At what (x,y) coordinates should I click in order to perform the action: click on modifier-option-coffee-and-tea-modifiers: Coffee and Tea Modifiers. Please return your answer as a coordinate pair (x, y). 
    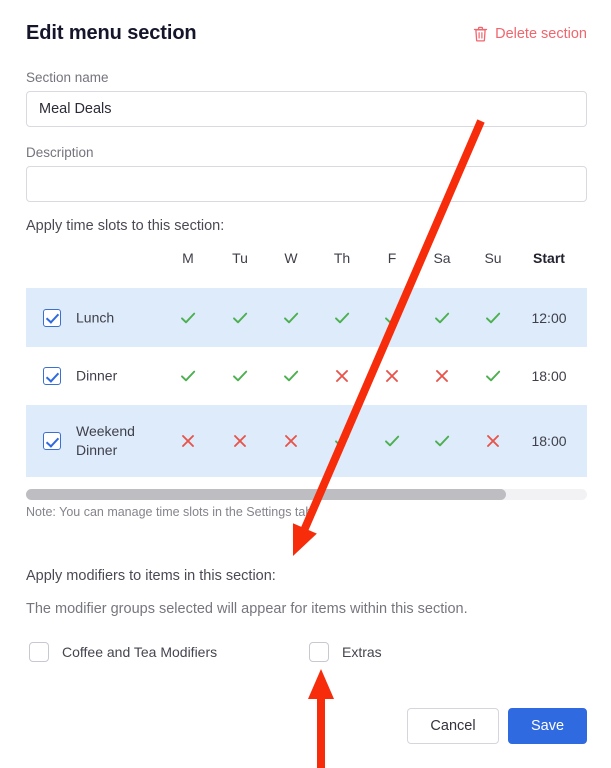
    Looking at the image, I should click on (123, 652).